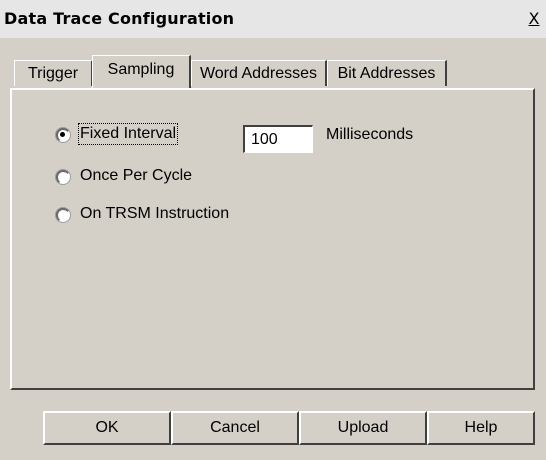  What do you see at coordinates (154, 214) in the screenshot?
I see `on-trsm-instruction-label: On TRSM Instruction` at bounding box center [154, 214].